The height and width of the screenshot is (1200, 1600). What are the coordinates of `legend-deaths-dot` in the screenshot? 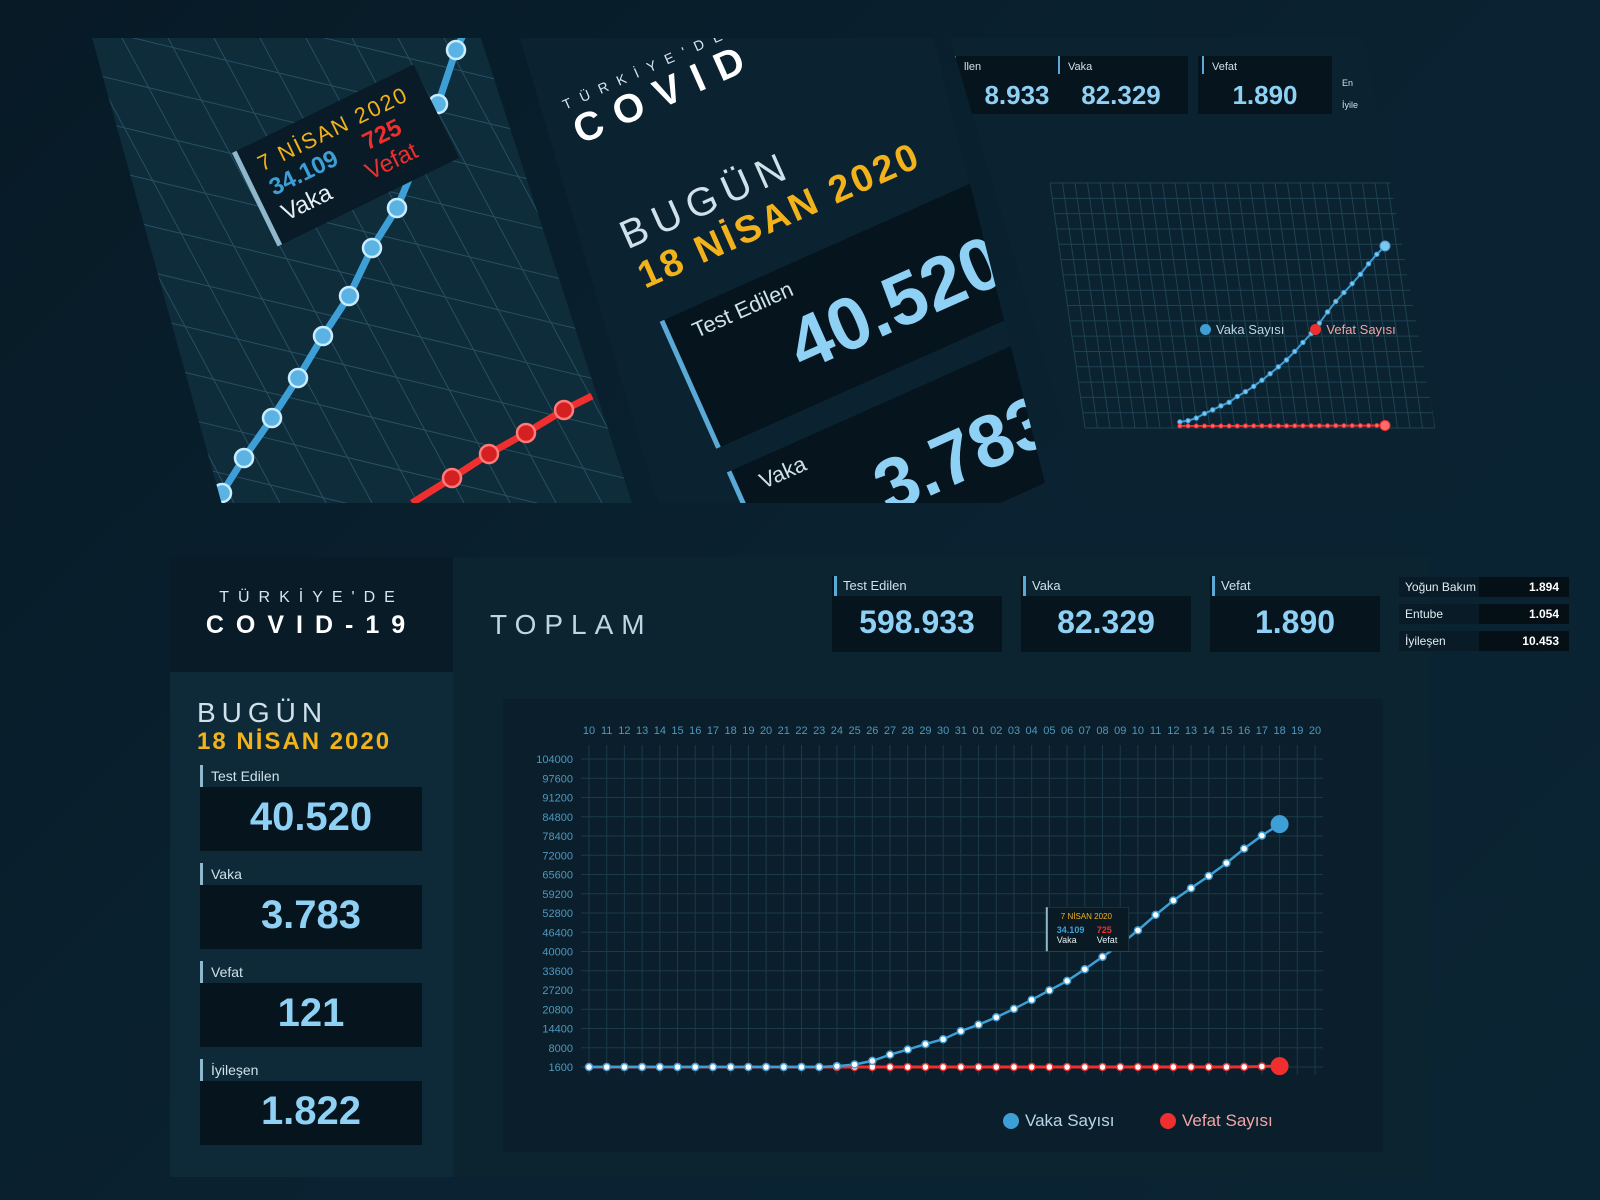 It's located at (1168, 1121).